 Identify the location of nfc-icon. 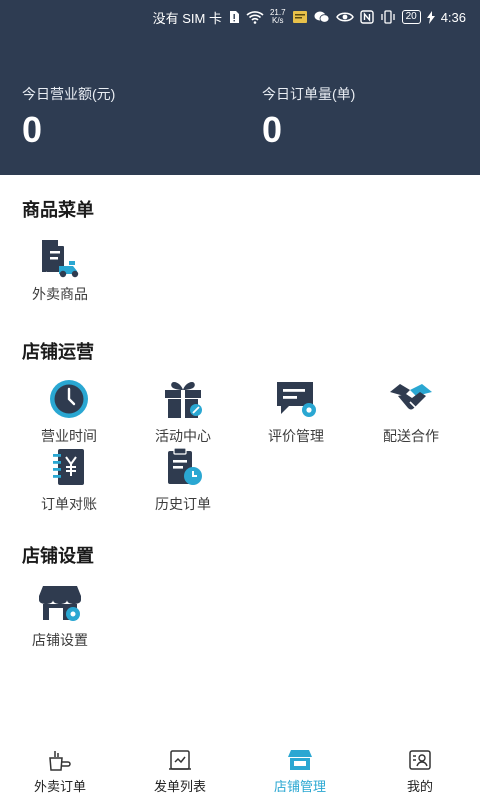
(366, 17).